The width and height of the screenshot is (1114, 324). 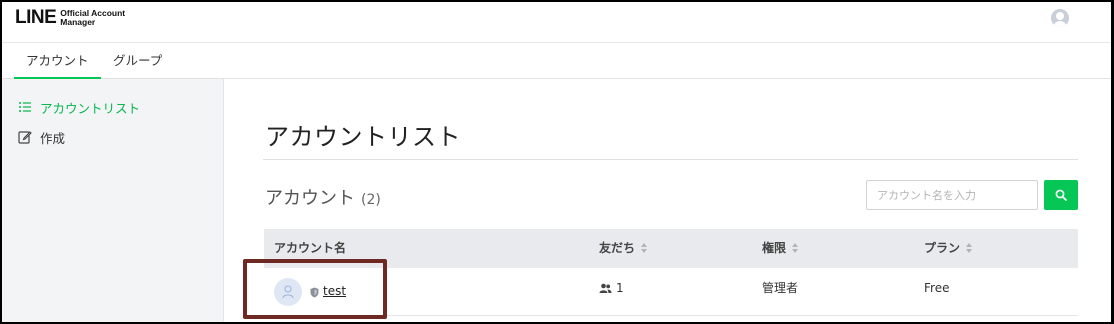 I want to click on account-count: (2), so click(x=371, y=200).